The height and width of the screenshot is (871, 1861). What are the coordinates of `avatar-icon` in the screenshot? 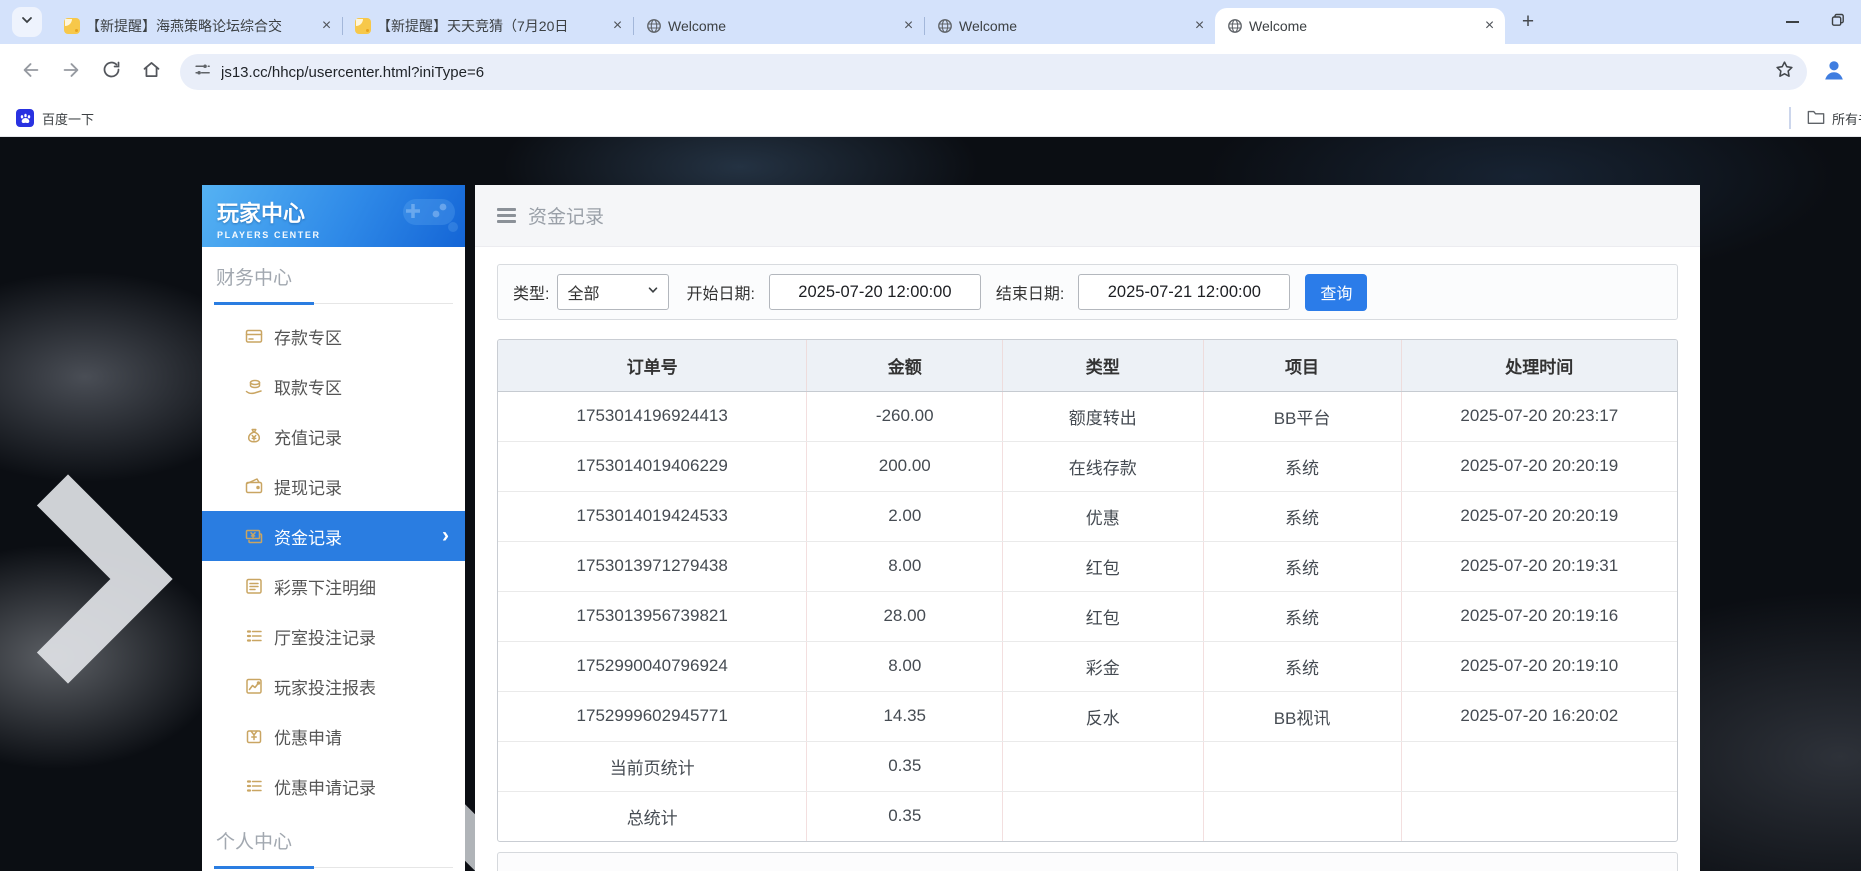 It's located at (1834, 72).